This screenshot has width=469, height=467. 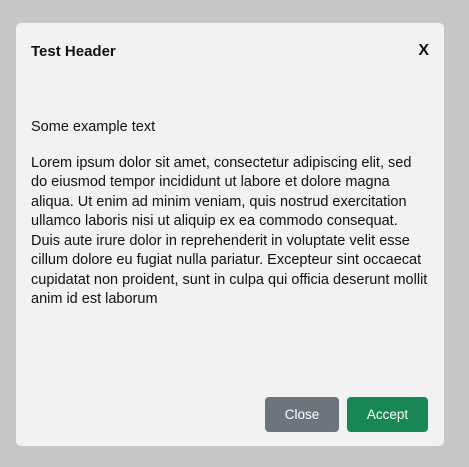 What do you see at coordinates (302, 414) in the screenshot?
I see `close-button: Close` at bounding box center [302, 414].